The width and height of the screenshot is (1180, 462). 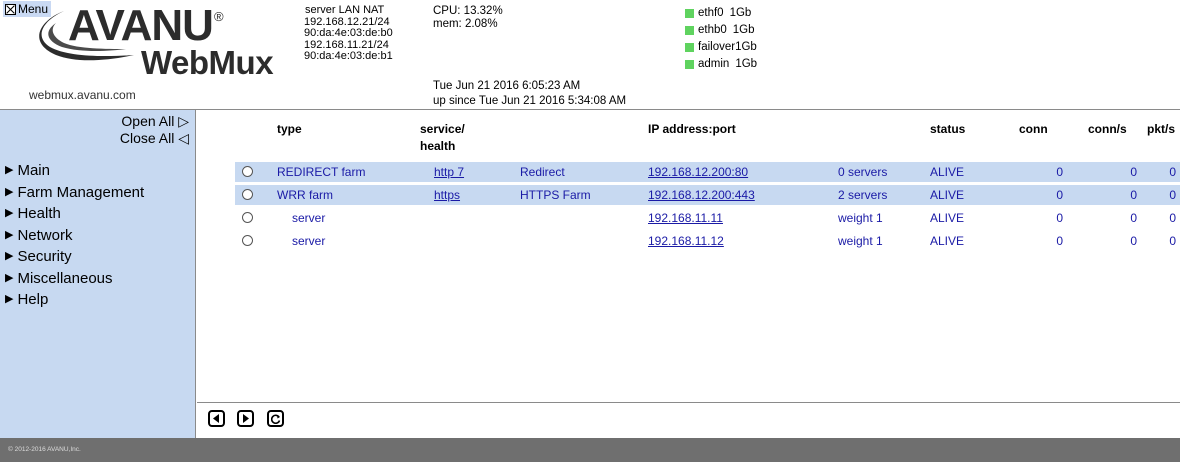 I want to click on interface-failover: failover 1Gb, so click(x=721, y=47).